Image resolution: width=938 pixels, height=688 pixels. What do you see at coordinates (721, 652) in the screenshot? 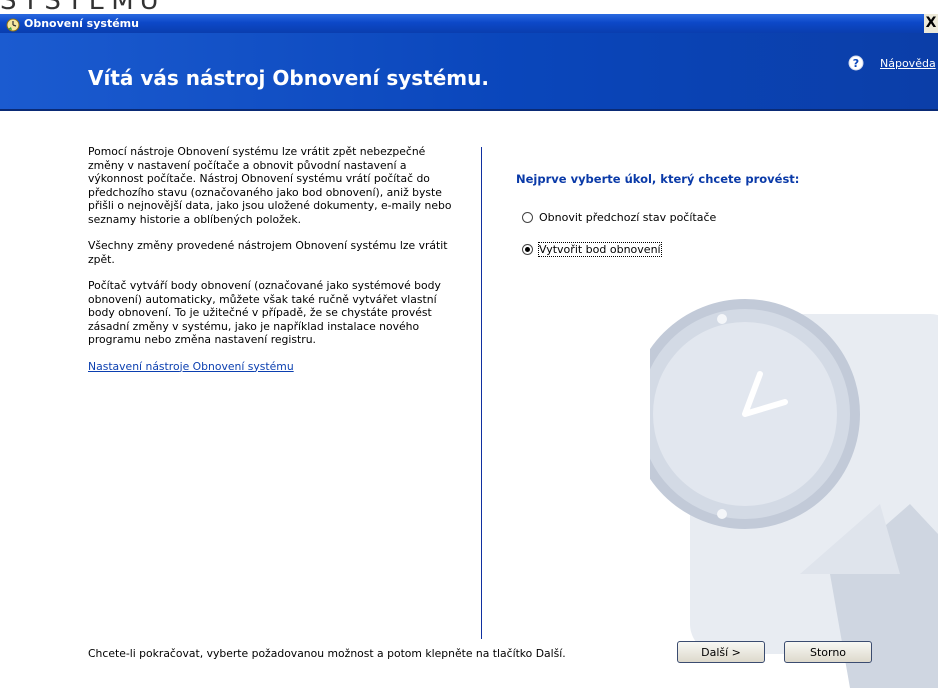
I see `next-button: Další >` at bounding box center [721, 652].